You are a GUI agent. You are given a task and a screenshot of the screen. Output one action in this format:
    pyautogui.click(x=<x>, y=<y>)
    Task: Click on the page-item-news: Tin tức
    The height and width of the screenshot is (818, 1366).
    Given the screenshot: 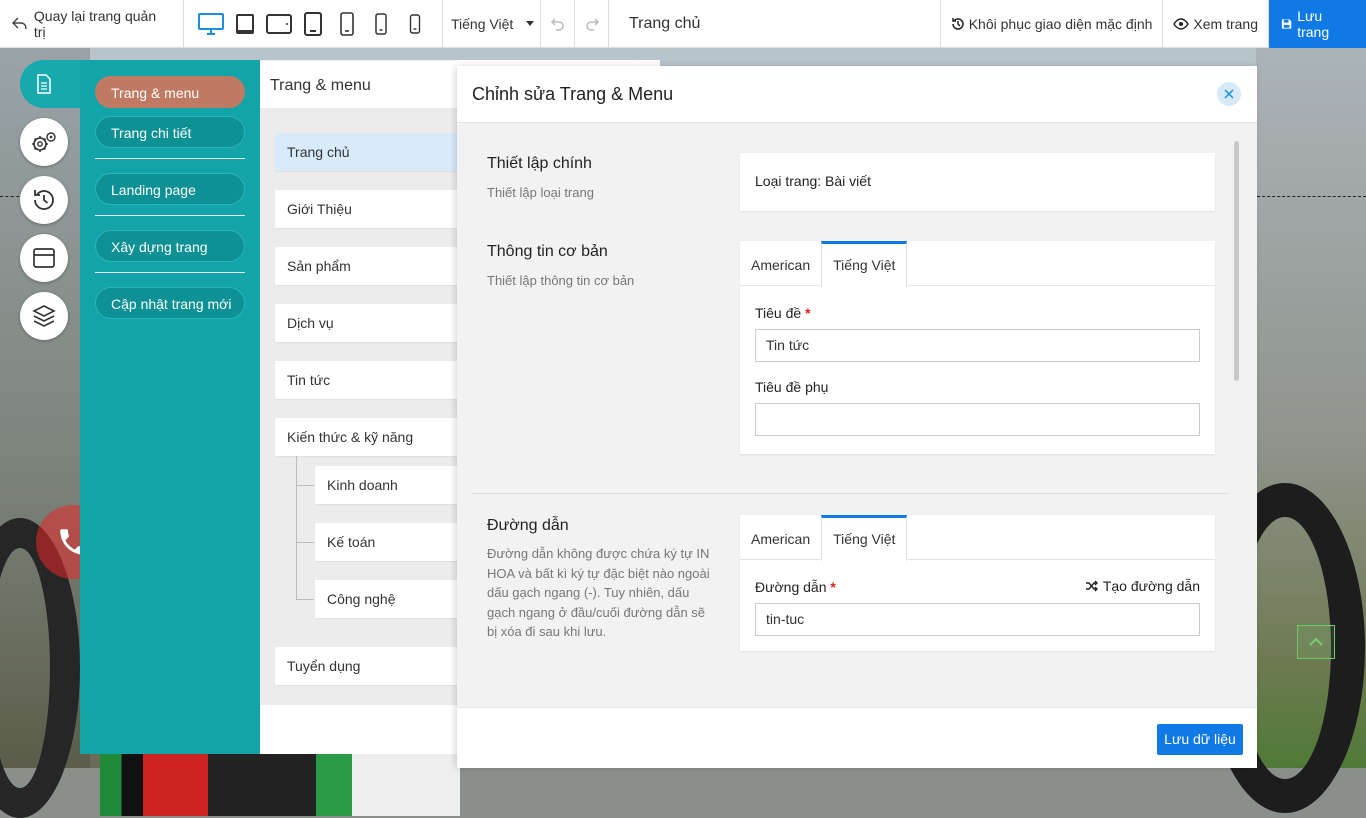 What is the action you would take?
    pyautogui.click(x=367, y=380)
    